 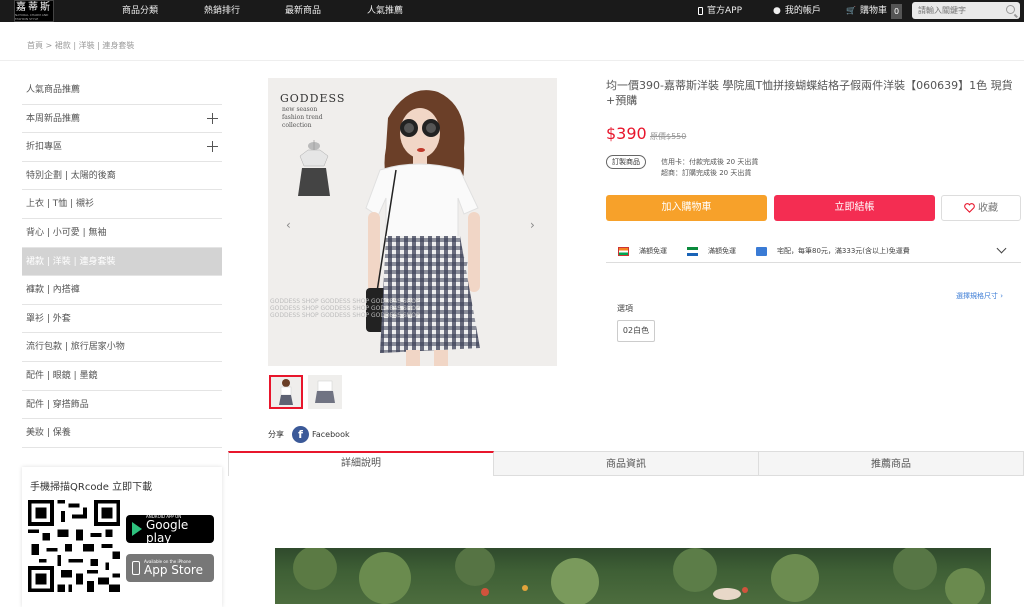 I want to click on sidebar-item-label: 流行包款 | 旅行居家小物, so click(x=75, y=347).